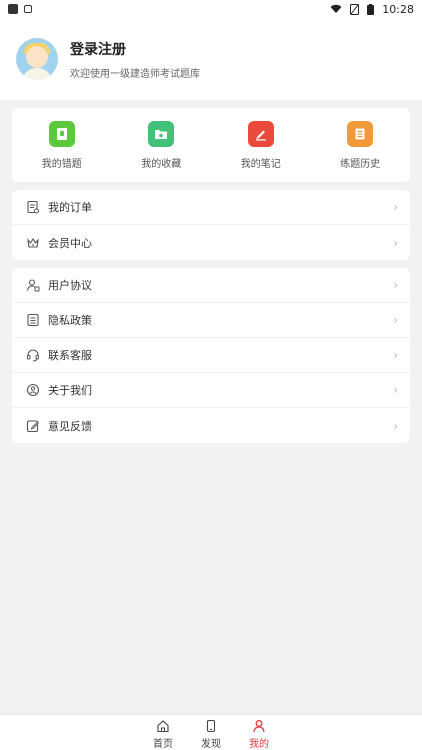 This screenshot has width=422, height=750. I want to click on history-book-icon, so click(360, 133).